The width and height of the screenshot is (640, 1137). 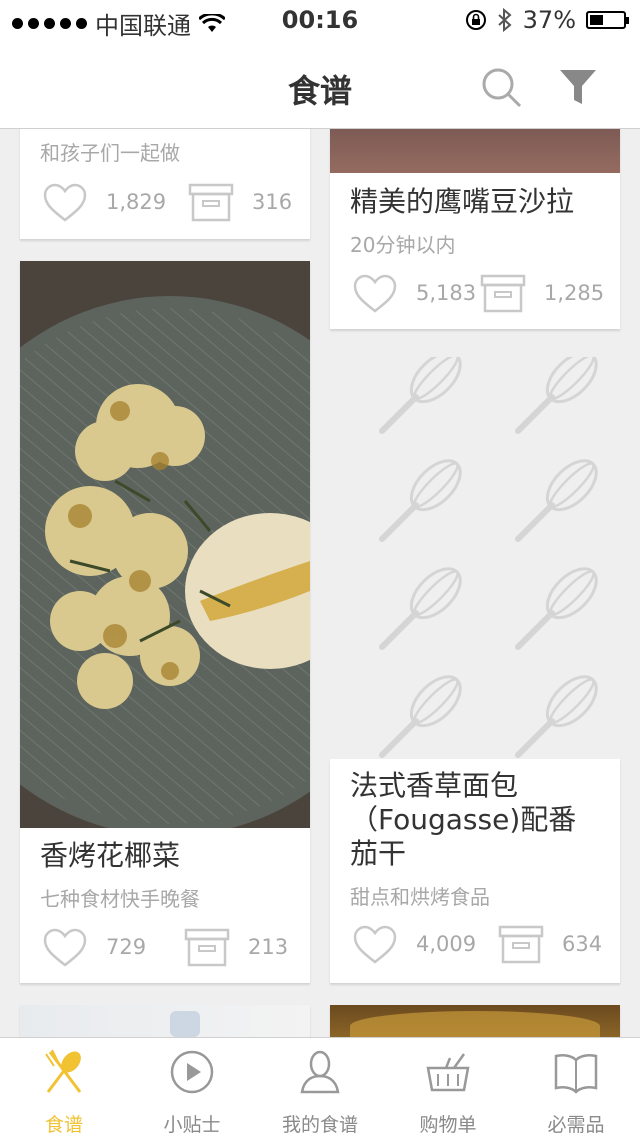 I want to click on search-icon, so click(x=502, y=88).